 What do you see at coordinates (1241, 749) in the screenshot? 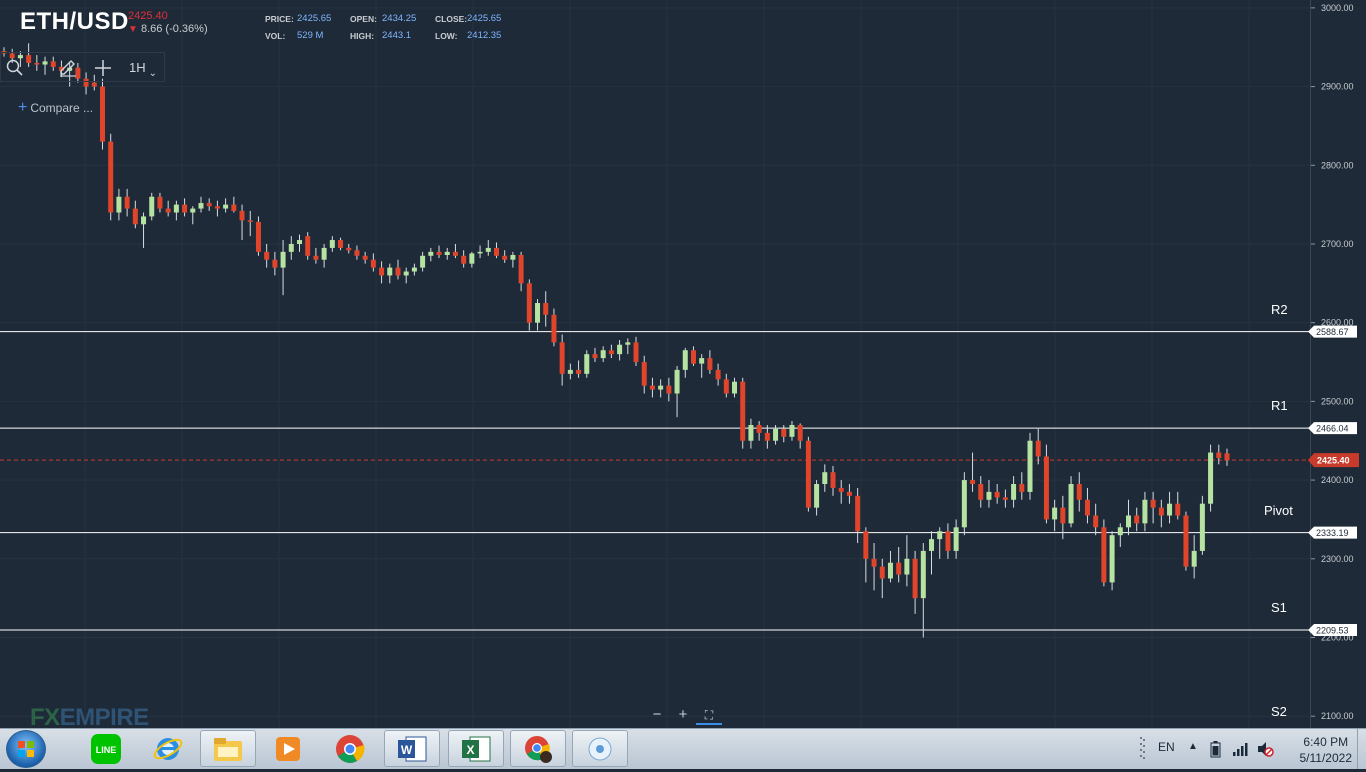
I see `signal-icon` at bounding box center [1241, 749].